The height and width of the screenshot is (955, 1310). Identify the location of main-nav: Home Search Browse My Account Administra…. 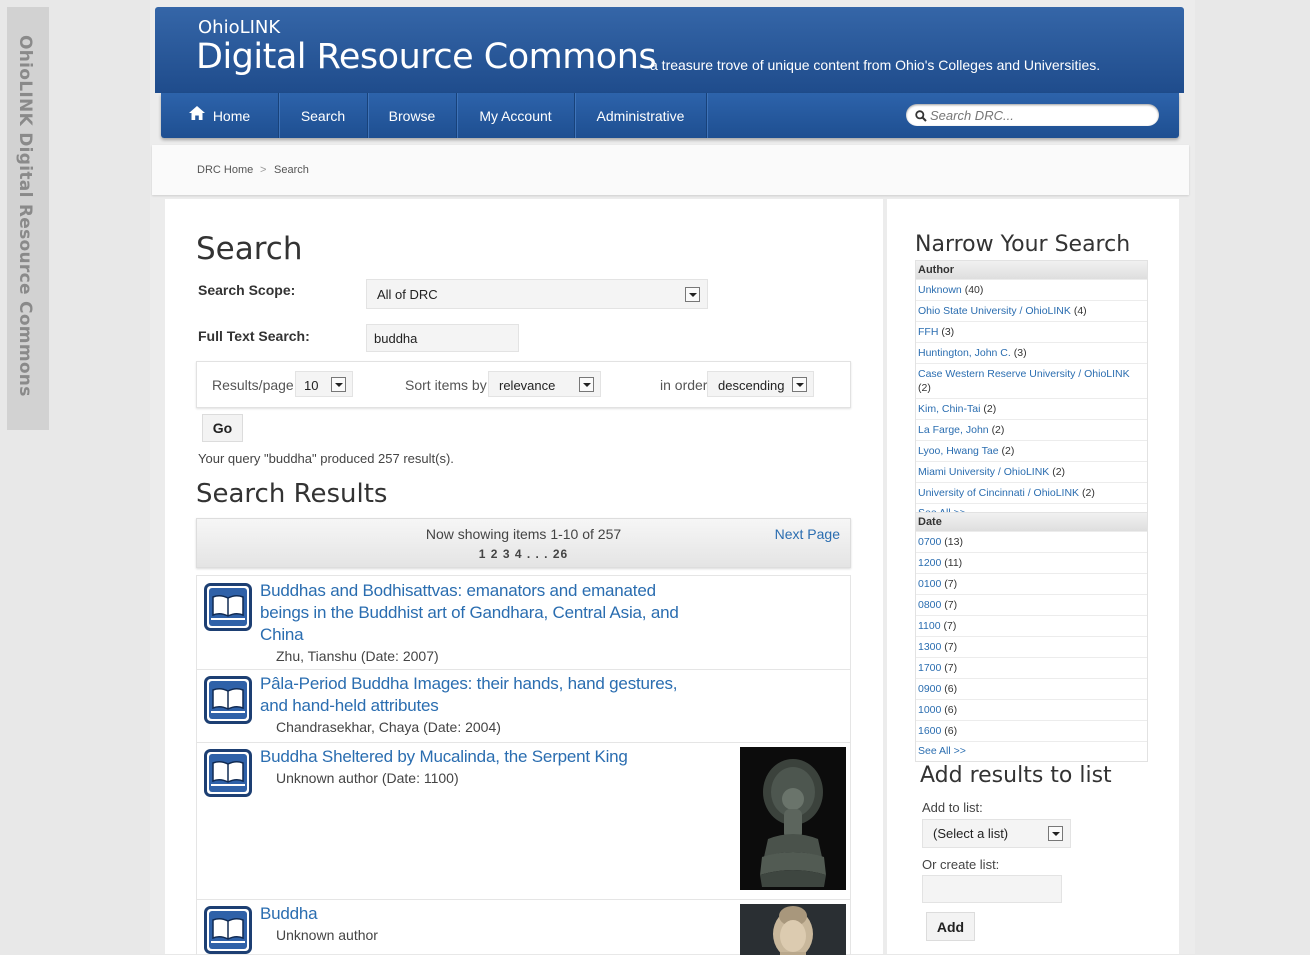
(670, 115).